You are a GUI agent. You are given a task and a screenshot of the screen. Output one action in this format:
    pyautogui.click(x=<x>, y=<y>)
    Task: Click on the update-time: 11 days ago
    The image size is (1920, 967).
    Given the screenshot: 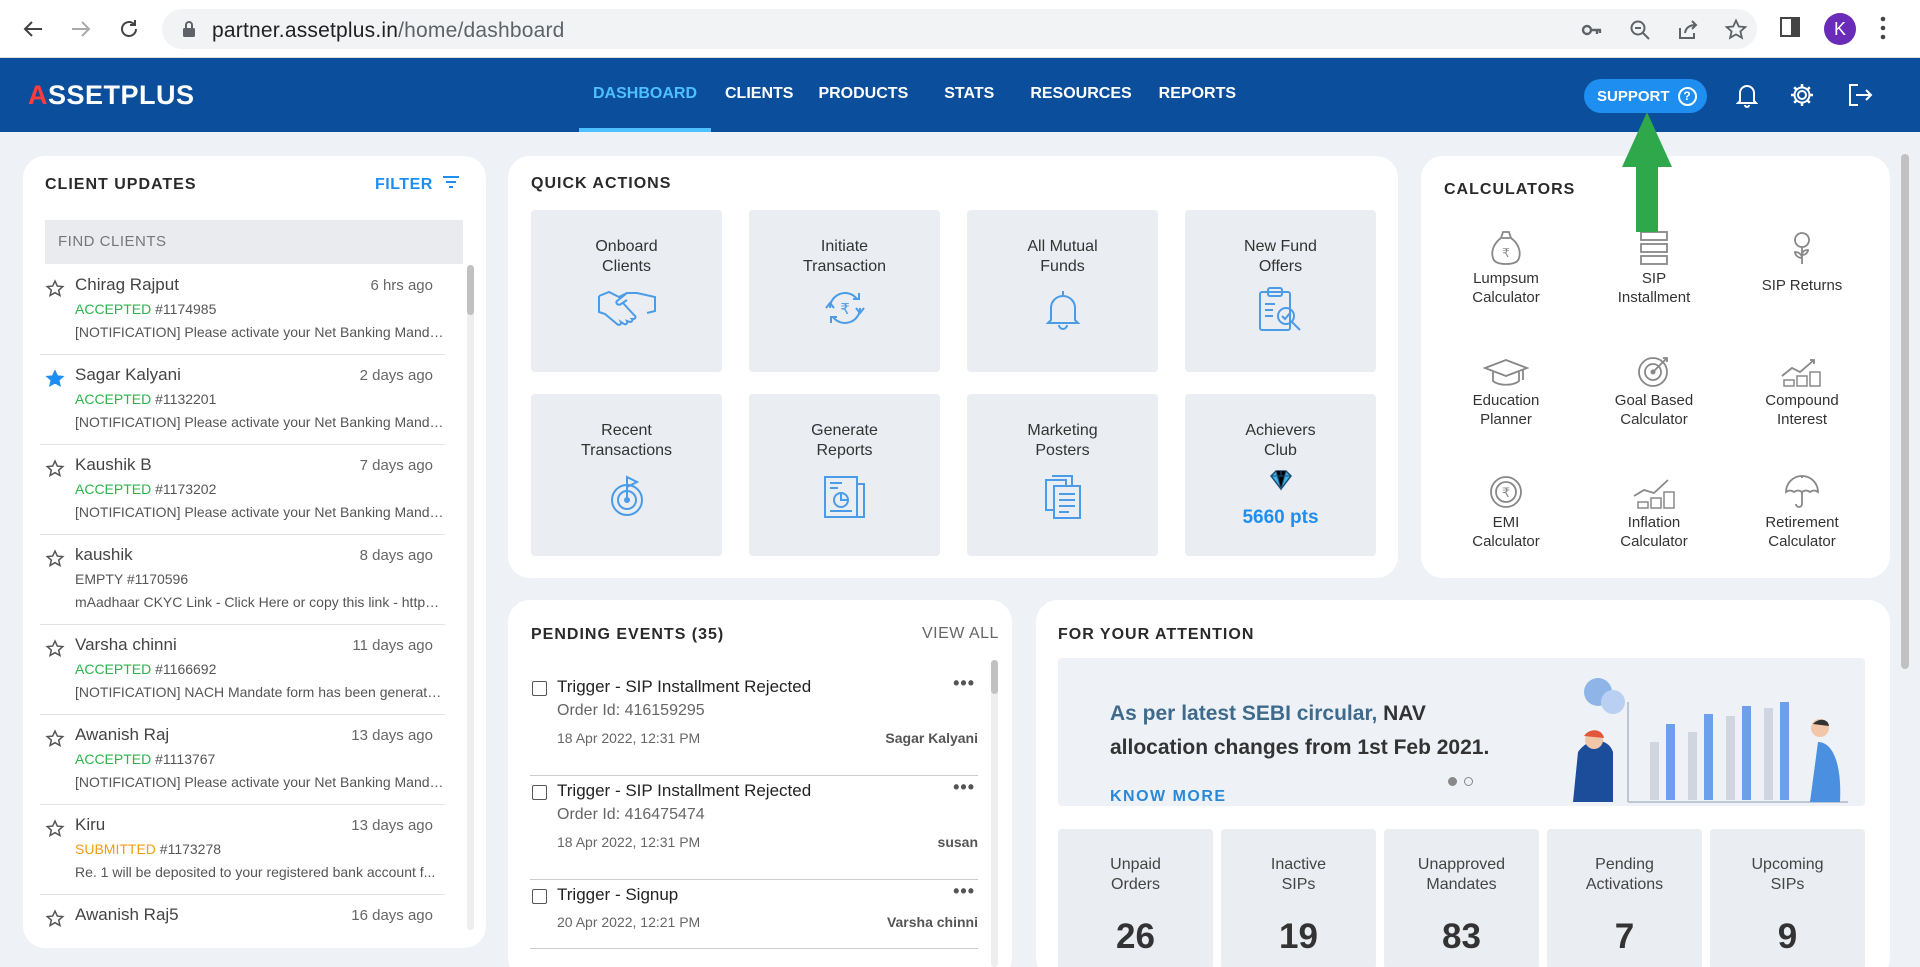 What is the action you would take?
    pyautogui.click(x=392, y=645)
    